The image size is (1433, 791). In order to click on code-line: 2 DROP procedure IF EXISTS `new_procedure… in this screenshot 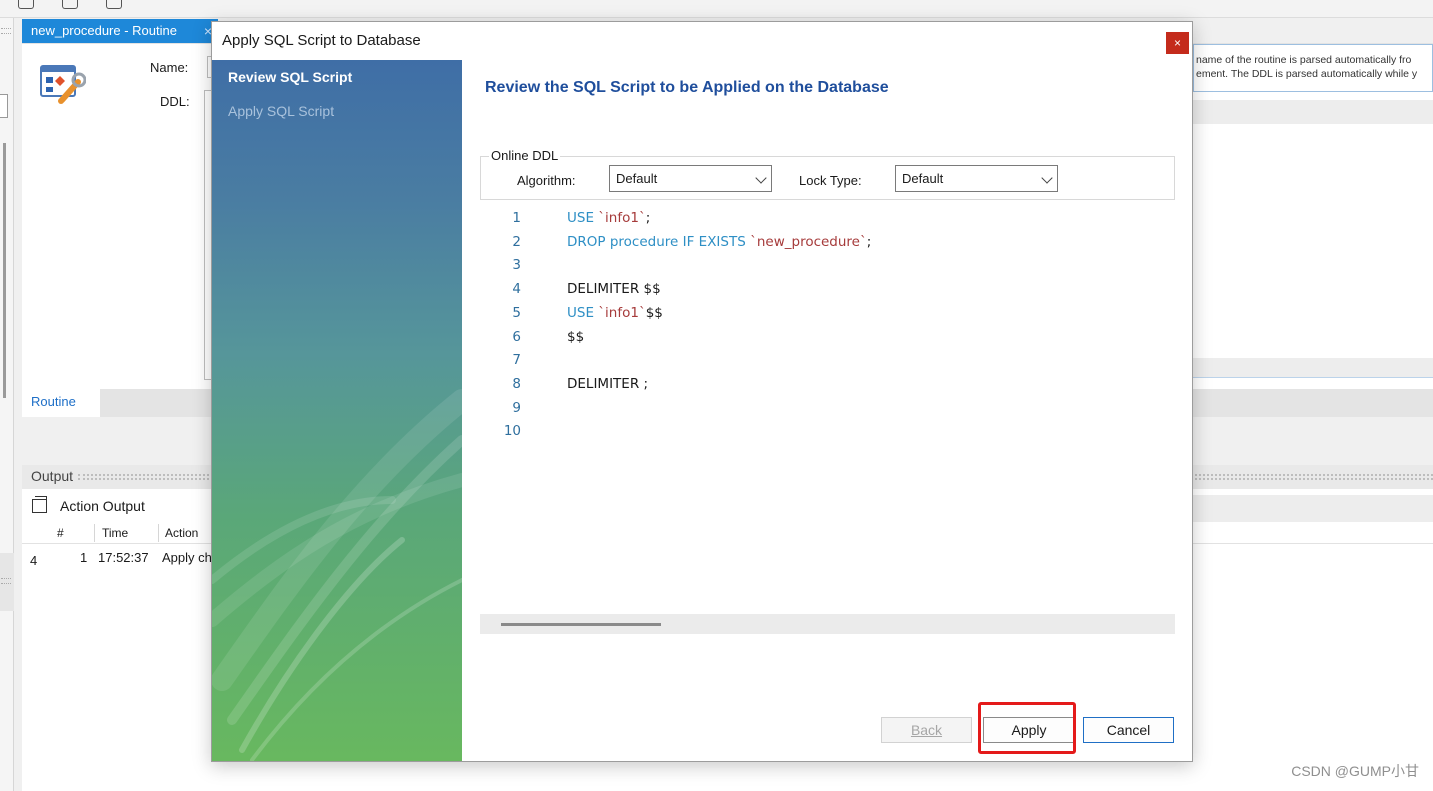, I will do `click(827, 243)`.